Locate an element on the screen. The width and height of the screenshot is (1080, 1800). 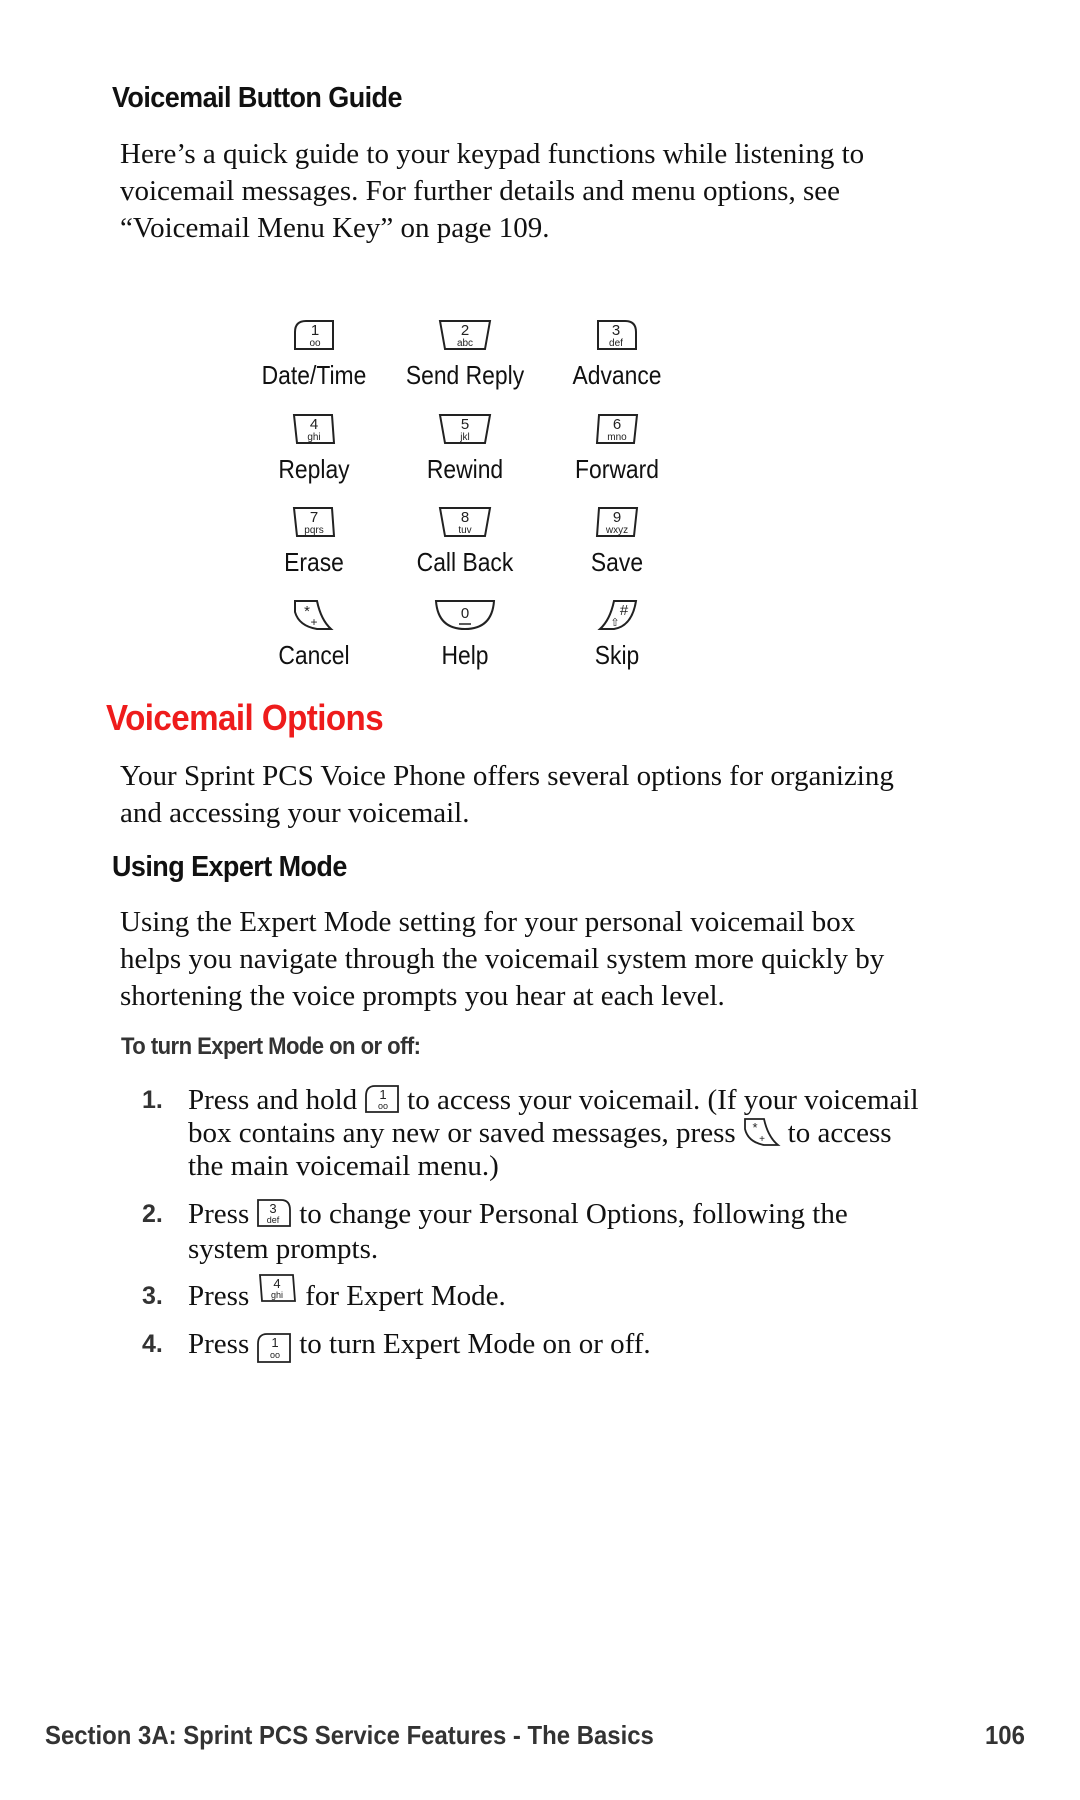
intro-line: “Voicemail Menu Key” on page 109. is located at coordinates (335, 228).